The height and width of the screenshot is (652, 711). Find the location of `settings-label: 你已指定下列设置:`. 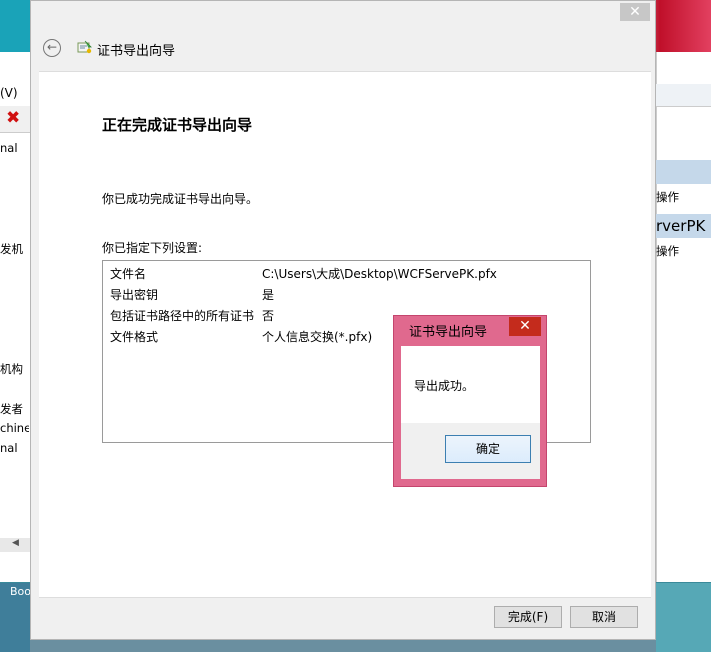

settings-label: 你已指定下列设置: is located at coordinates (152, 248).